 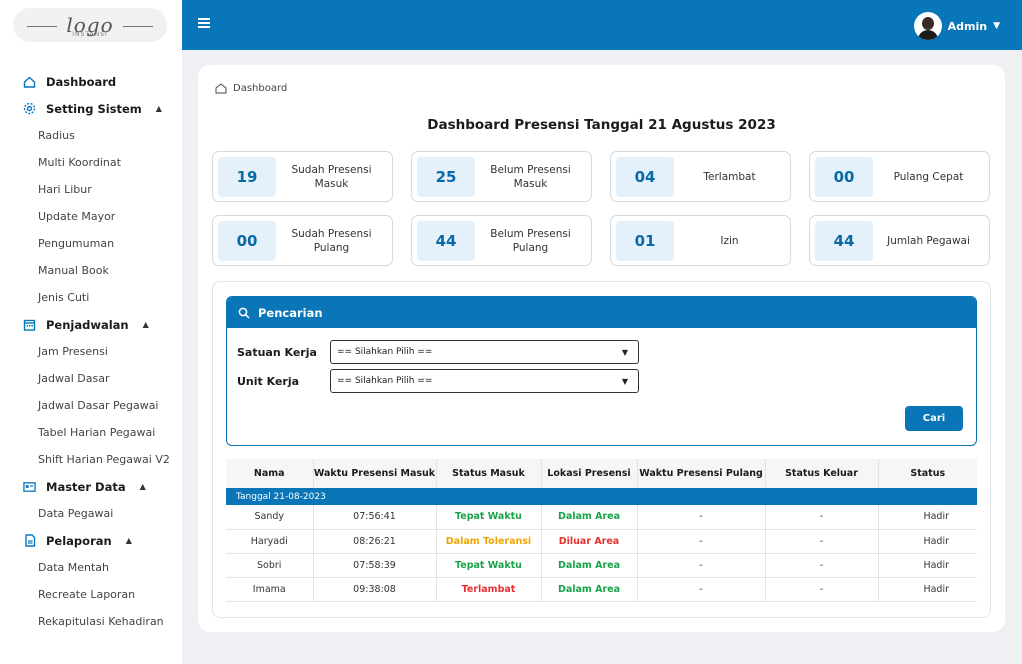 I want to click on avatar, so click(x=927, y=26).